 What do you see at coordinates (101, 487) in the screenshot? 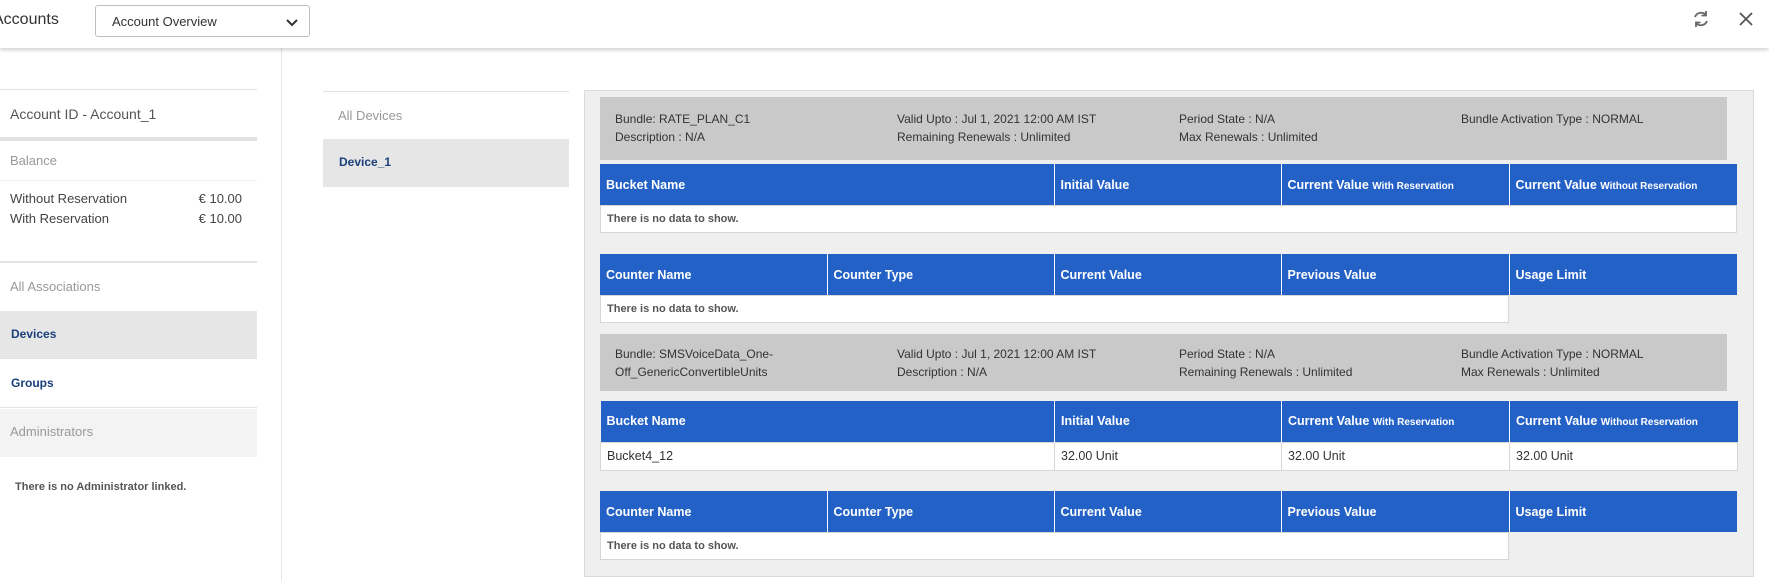
I see `no-admin-message: There is no Administrator linked.` at bounding box center [101, 487].